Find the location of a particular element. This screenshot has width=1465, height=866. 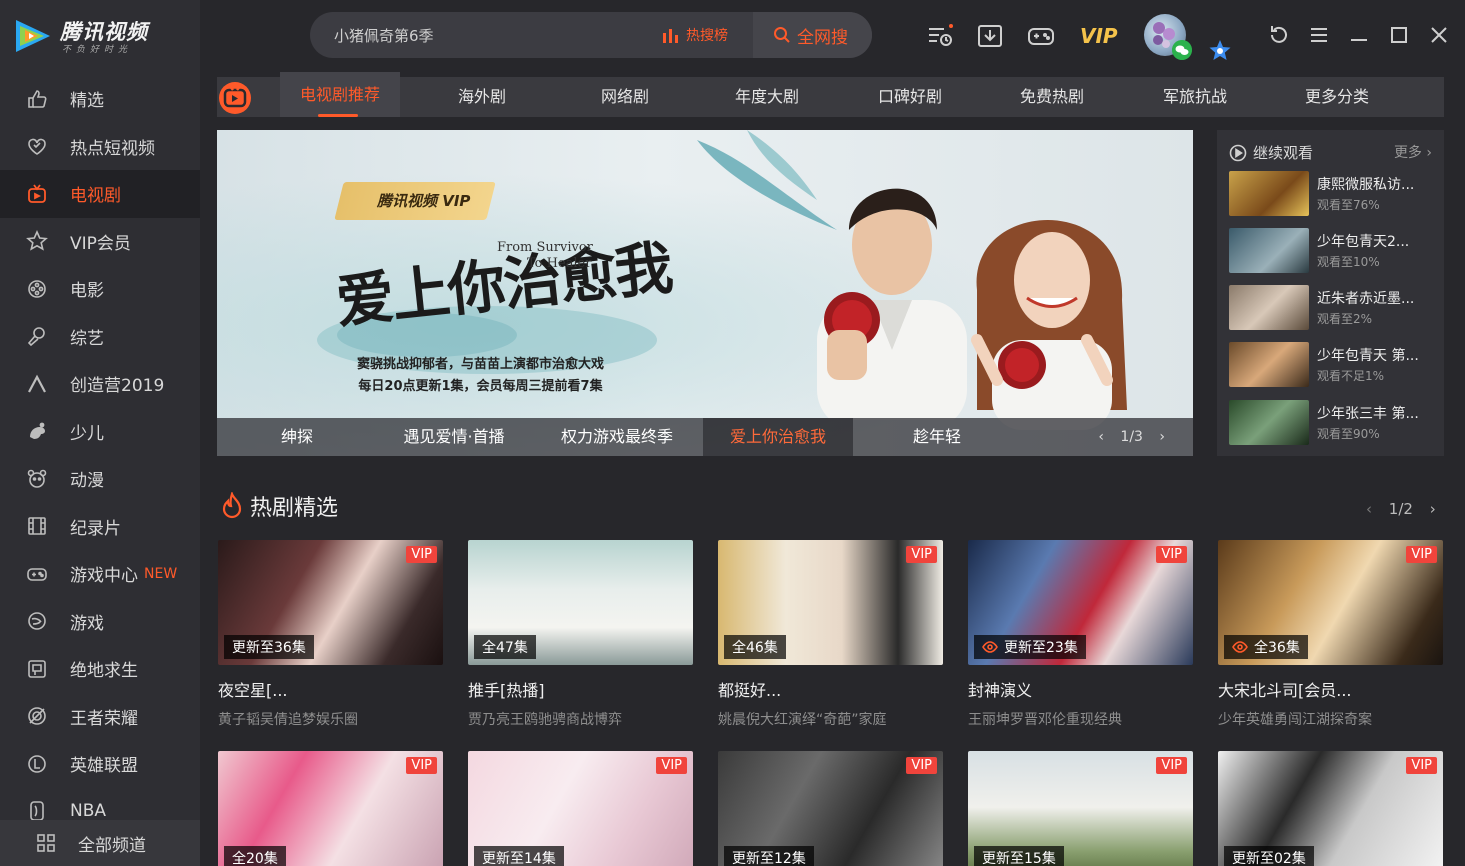

episode-badge: 更新至02集 is located at coordinates (1269, 856).